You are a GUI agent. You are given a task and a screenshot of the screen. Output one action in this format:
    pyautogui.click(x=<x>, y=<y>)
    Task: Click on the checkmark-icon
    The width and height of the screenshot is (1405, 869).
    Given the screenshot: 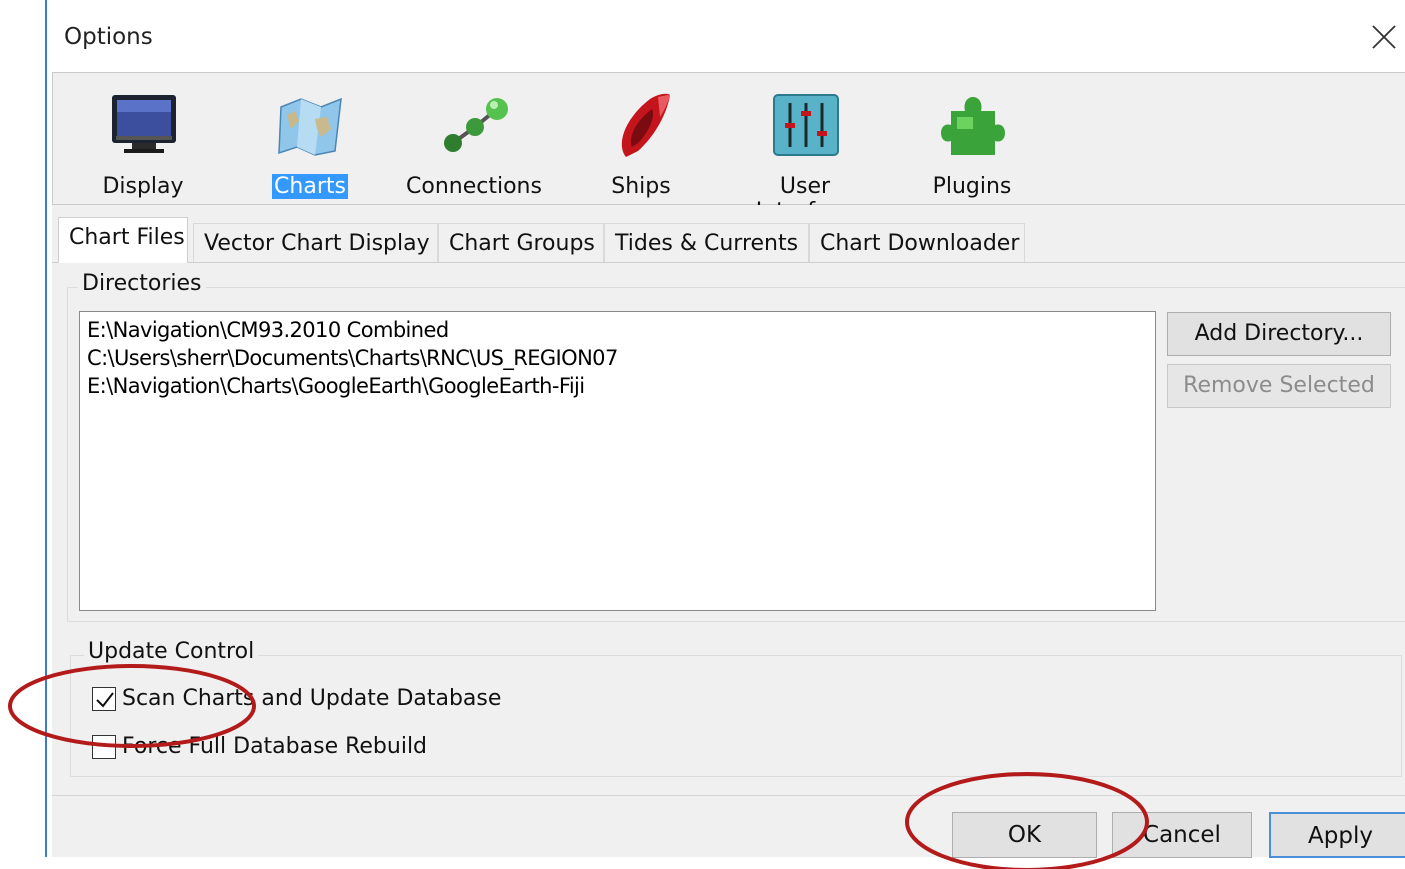 What is the action you would take?
    pyautogui.click(x=105, y=700)
    